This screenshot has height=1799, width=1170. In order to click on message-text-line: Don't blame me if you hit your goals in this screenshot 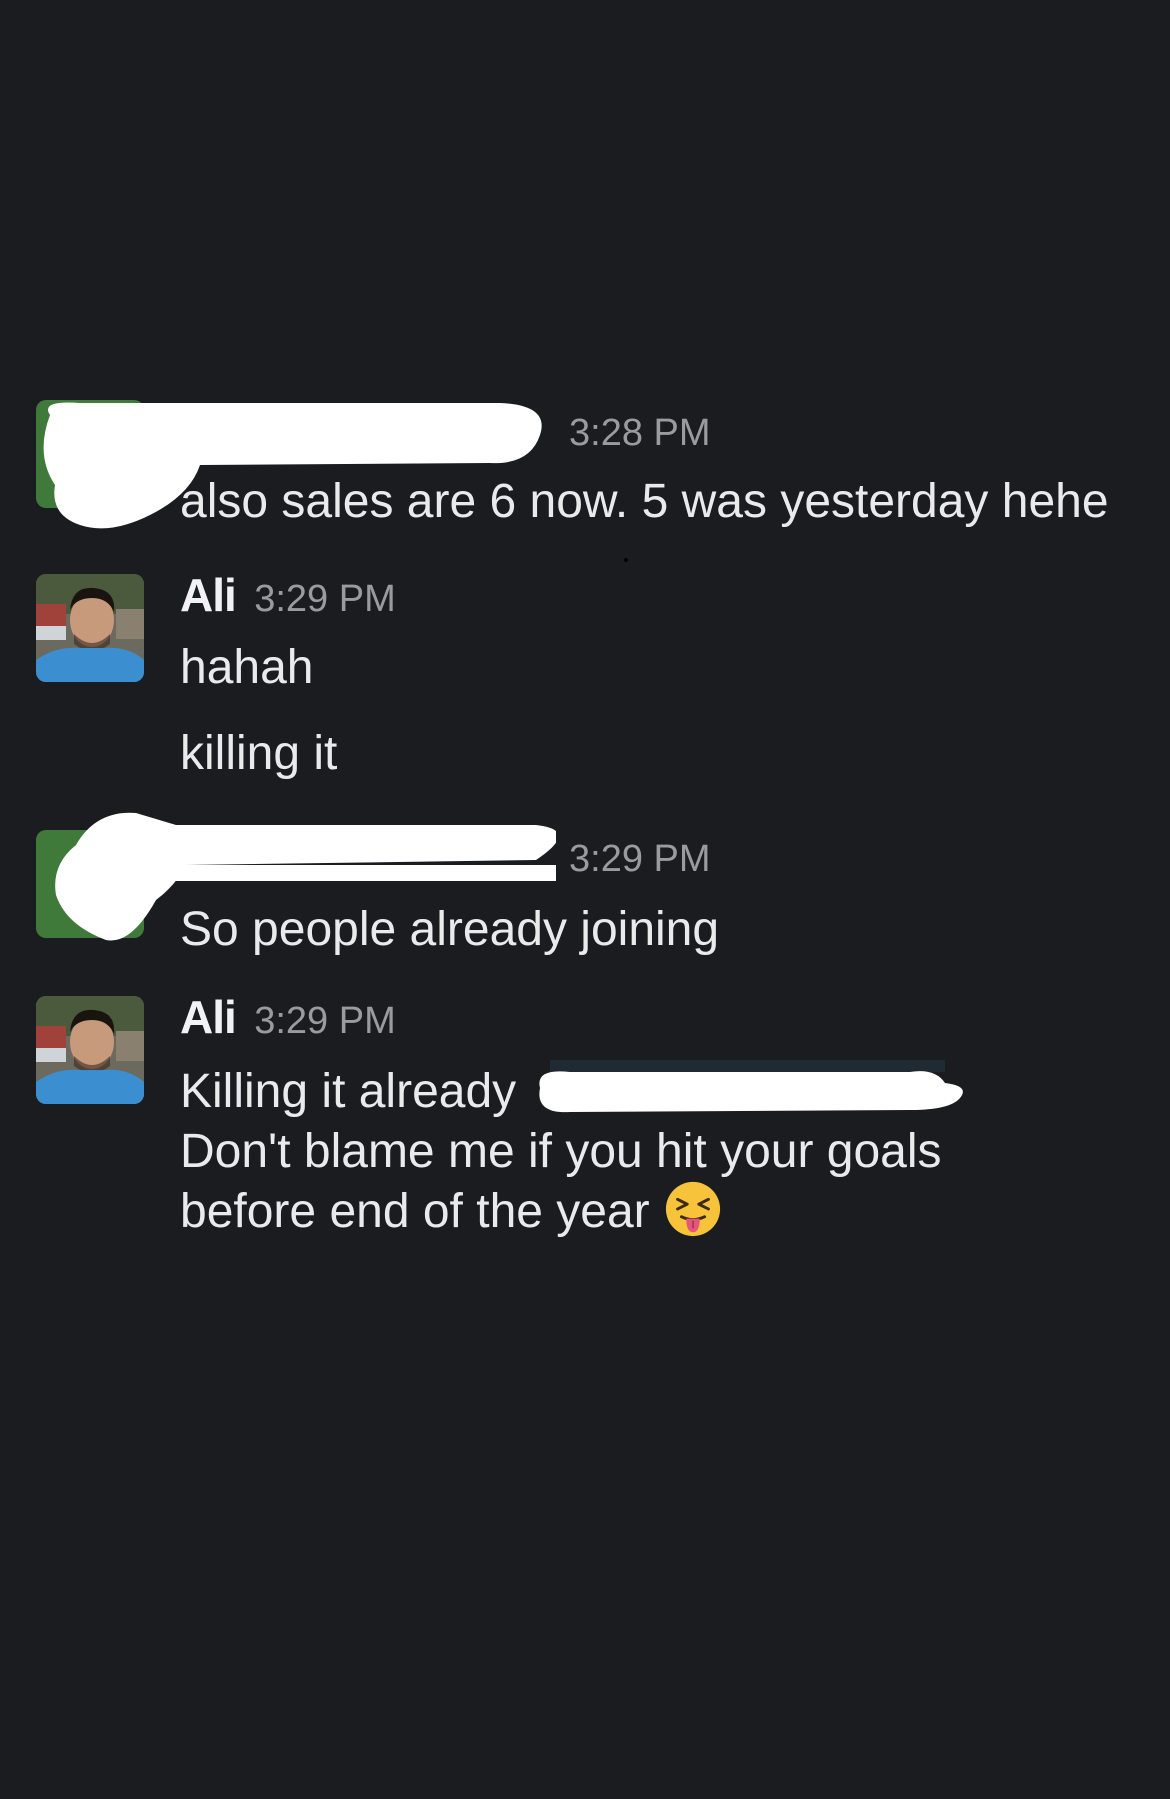, I will do `click(561, 1151)`.